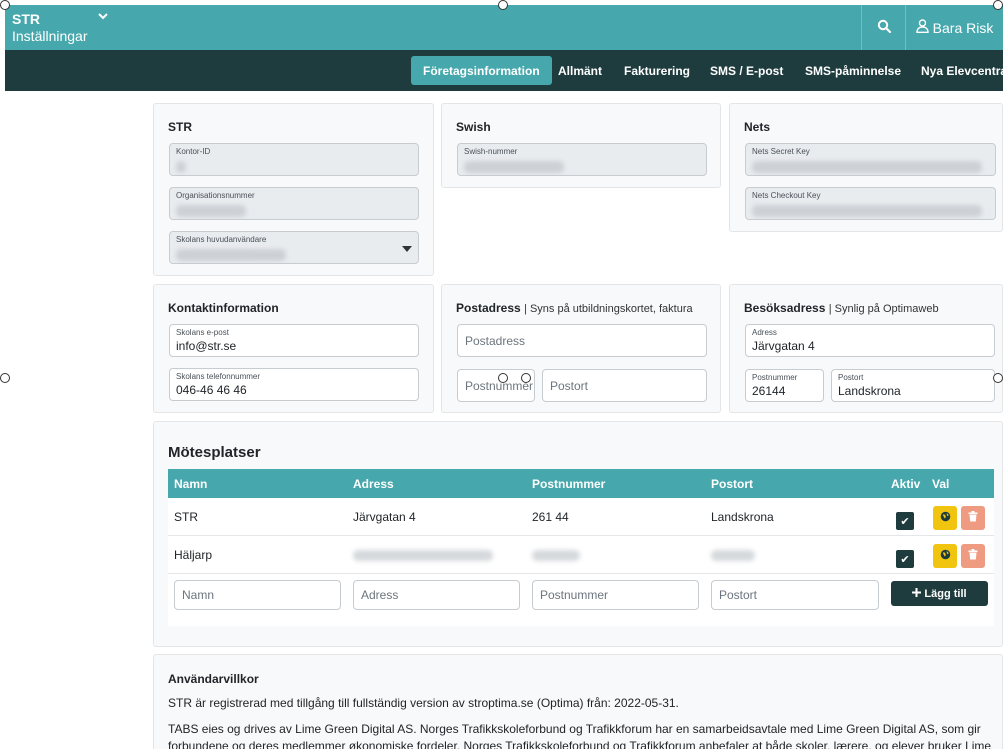 The image size is (1003, 749). Describe the element at coordinates (294, 203) in the screenshot. I see `org-number-field: Organisationsnummer` at that location.